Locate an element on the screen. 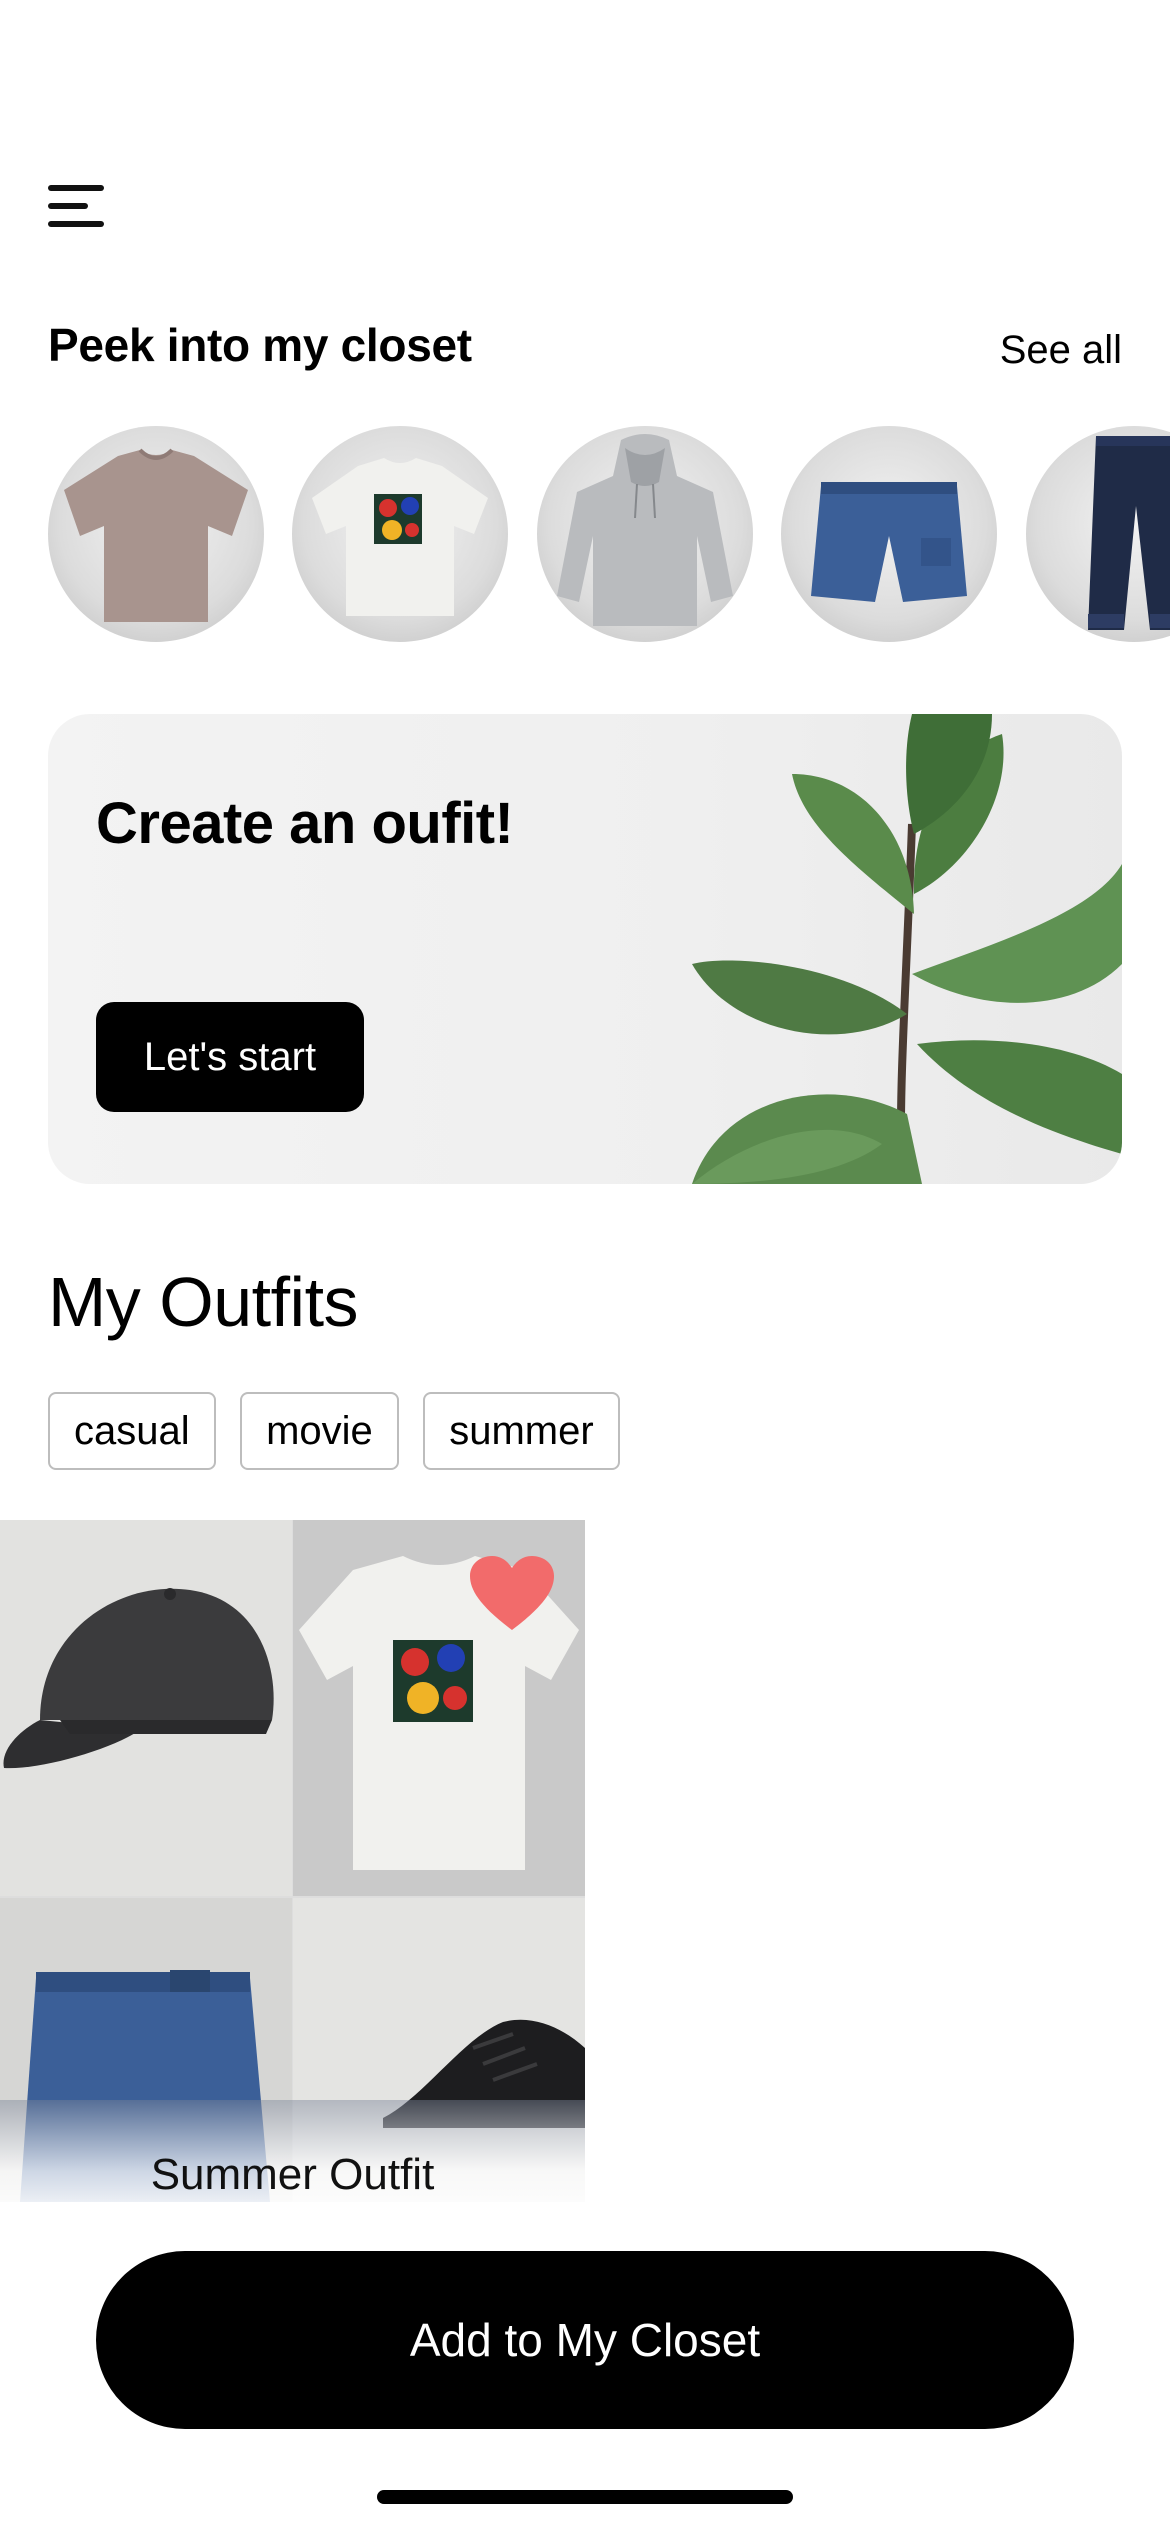 This screenshot has width=1170, height=2532. add-to-closet-button: Add to My Closet is located at coordinates (585, 2340).